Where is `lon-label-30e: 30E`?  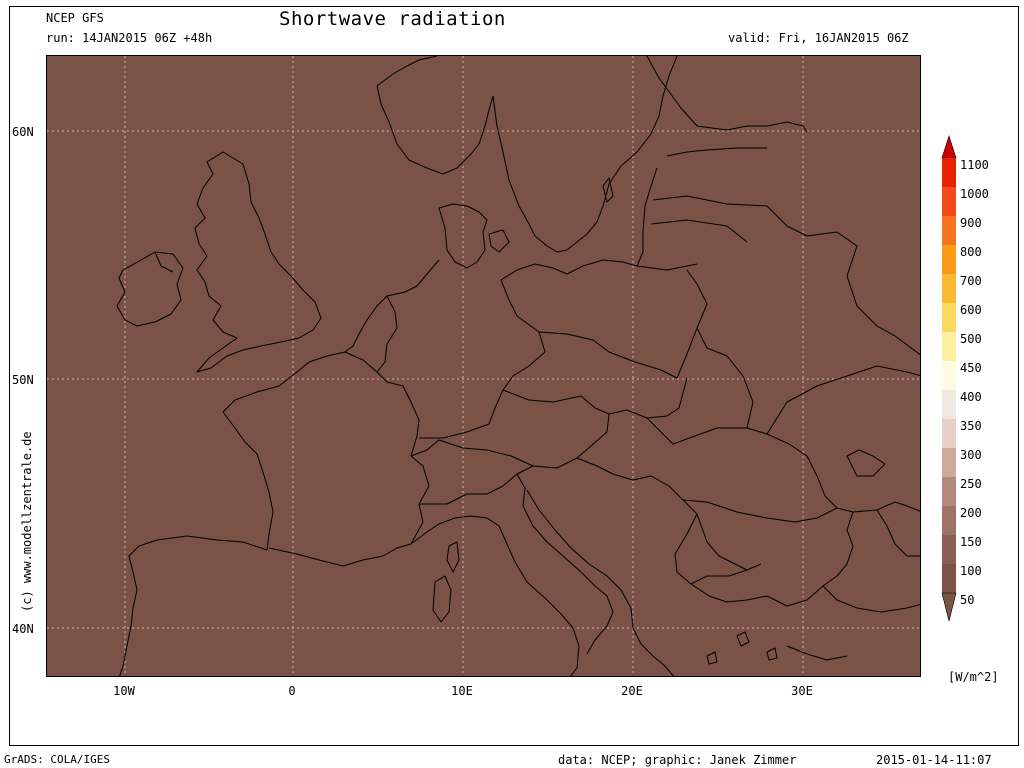
lon-label-30e: 30E is located at coordinates (802, 691).